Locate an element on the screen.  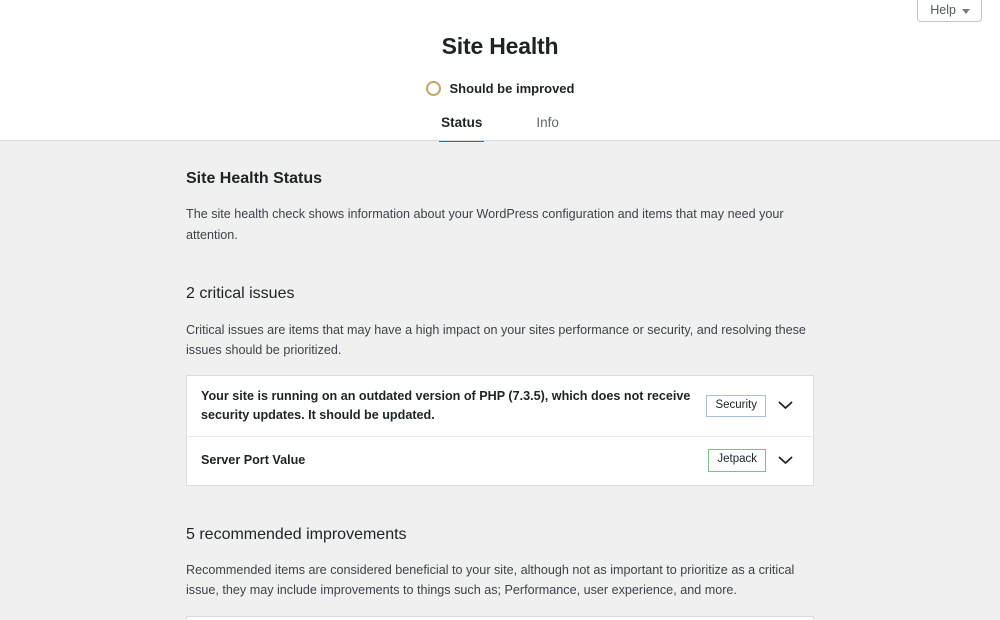
tab-status-label: Status is located at coordinates (462, 122).